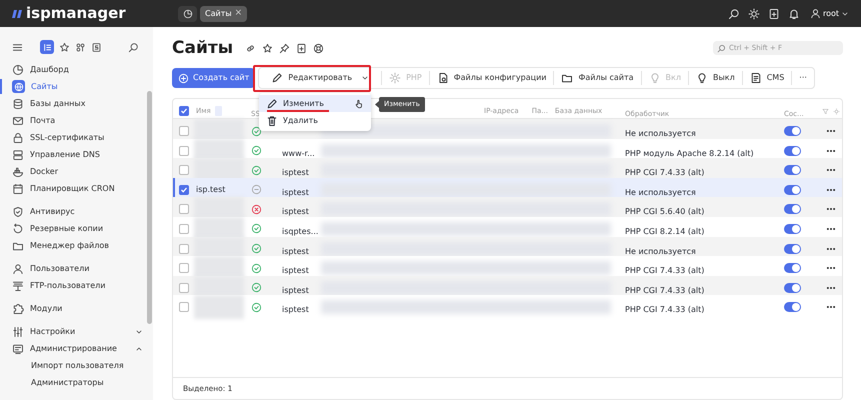  What do you see at coordinates (43, 120) in the screenshot?
I see `item-label: Почта` at bounding box center [43, 120].